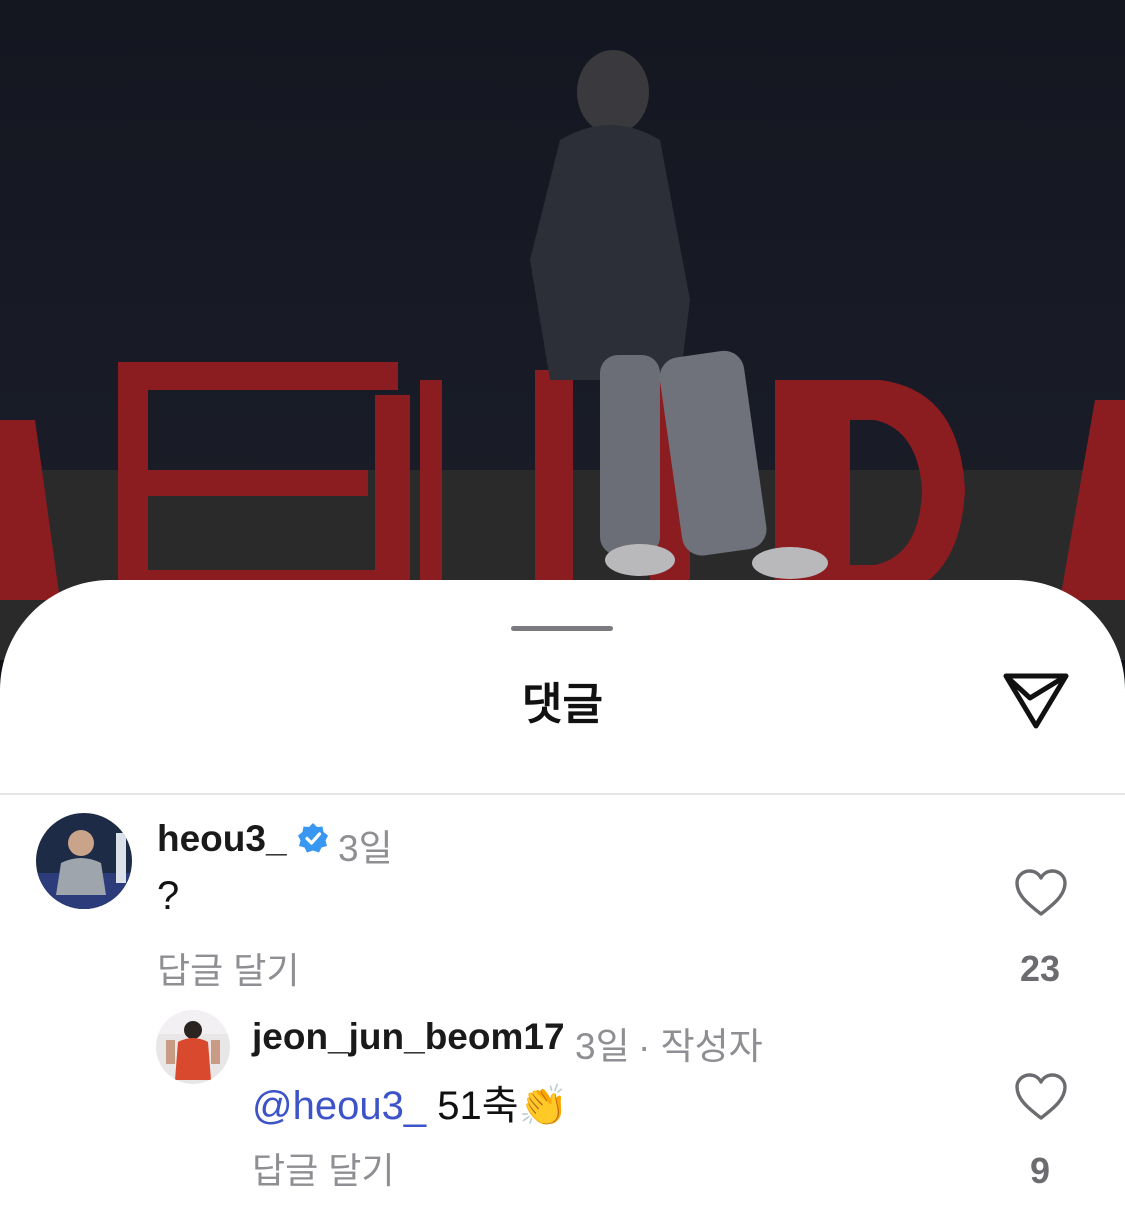 Image resolution: width=1125 pixels, height=1205 pixels. What do you see at coordinates (562, 794) in the screenshot?
I see `header-divider` at bounding box center [562, 794].